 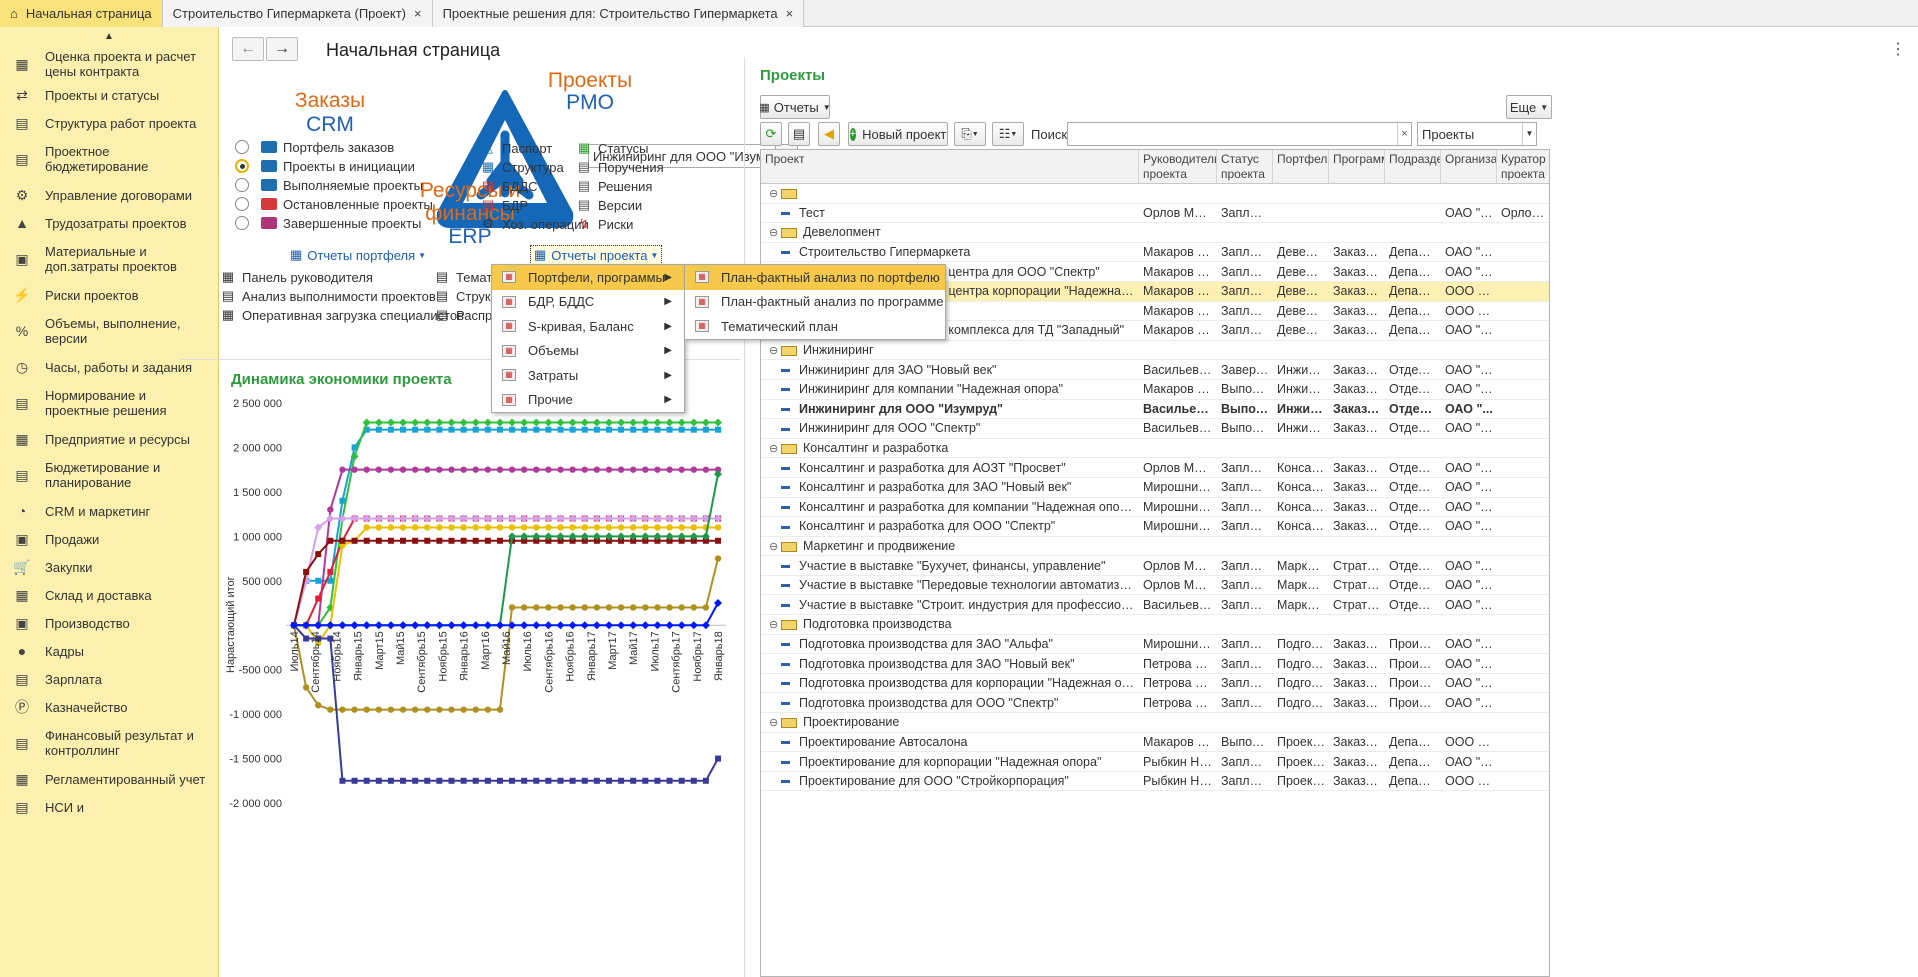 What do you see at coordinates (1469, 166) in the screenshot?
I see `column-header: Организация` at bounding box center [1469, 166].